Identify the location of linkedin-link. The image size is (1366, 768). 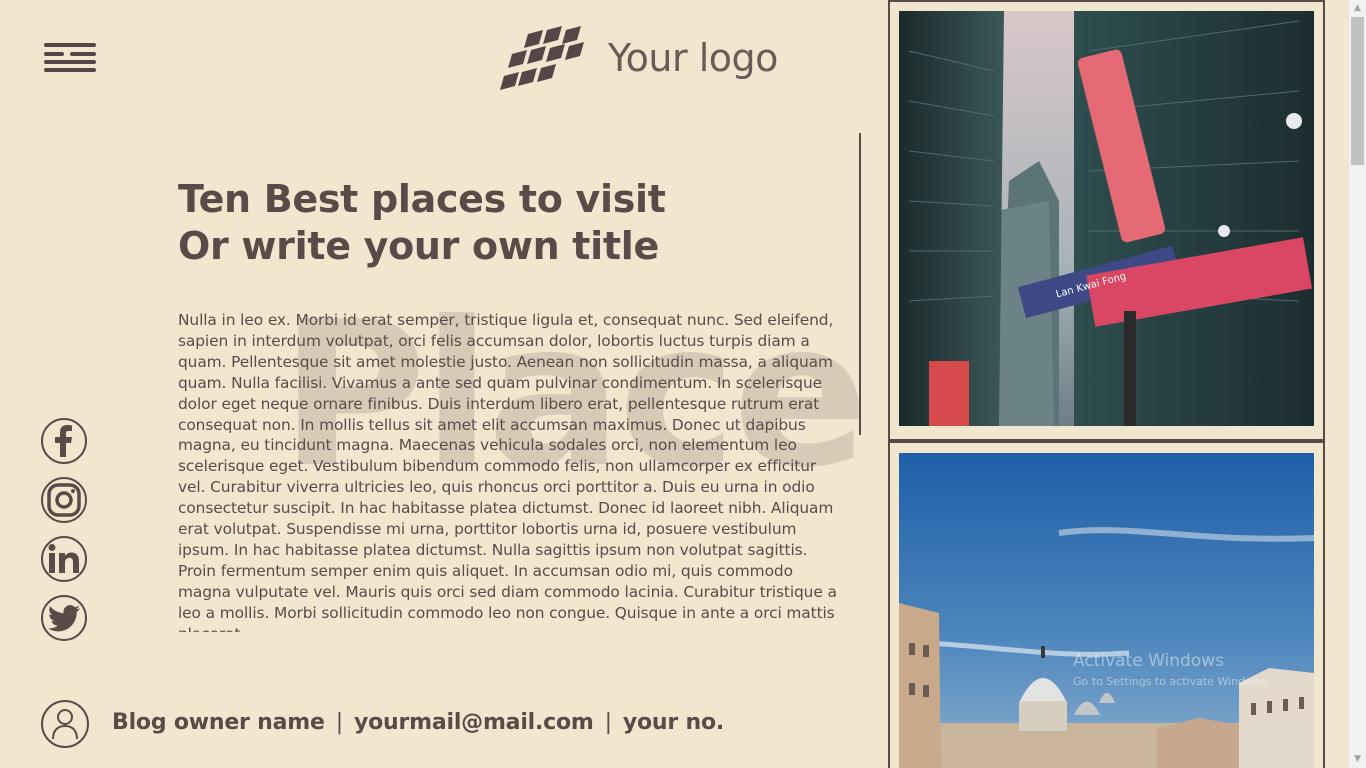
(64, 559).